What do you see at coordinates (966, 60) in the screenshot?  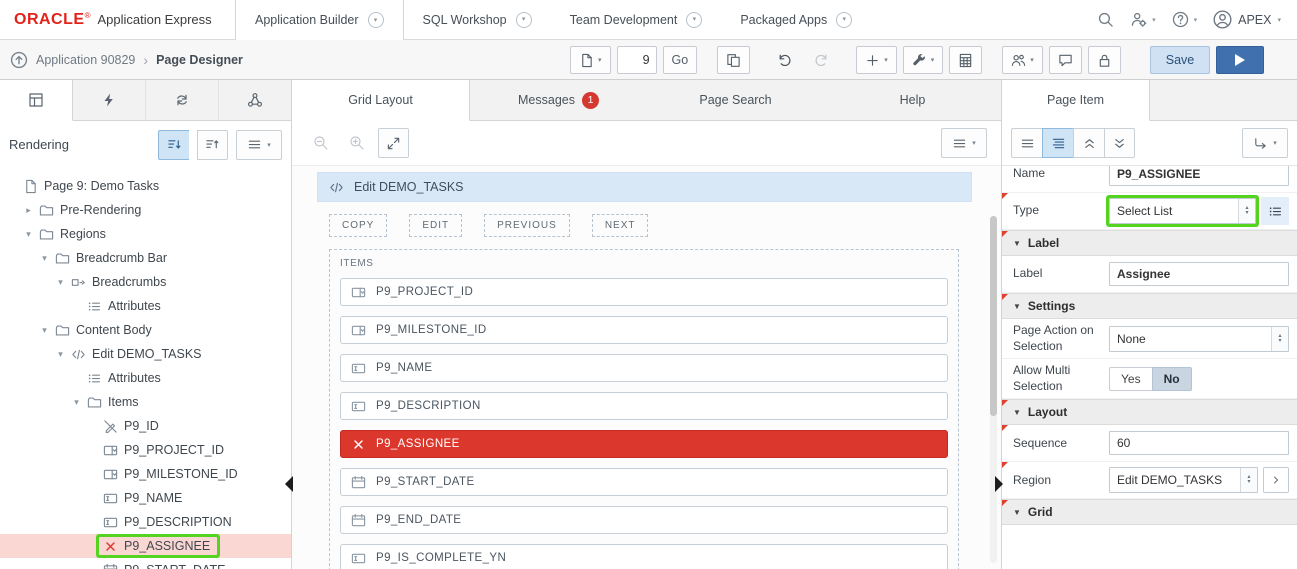 I see `layout-view-button` at bounding box center [966, 60].